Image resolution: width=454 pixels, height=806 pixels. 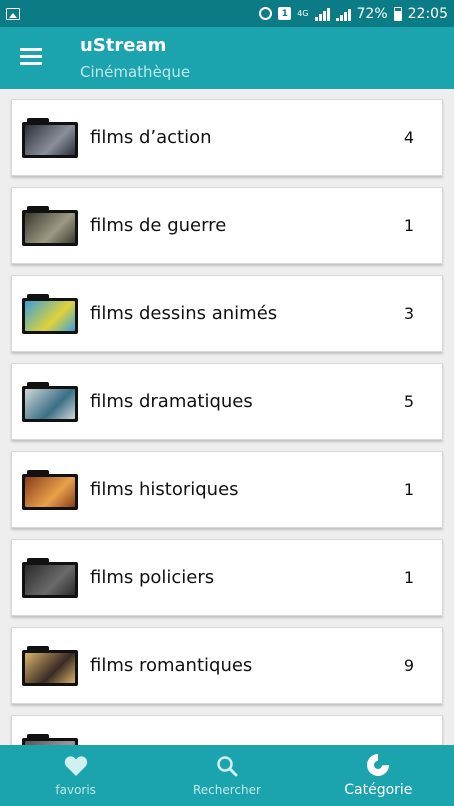 I want to click on nav-favoris: favoris, so click(x=75, y=775).